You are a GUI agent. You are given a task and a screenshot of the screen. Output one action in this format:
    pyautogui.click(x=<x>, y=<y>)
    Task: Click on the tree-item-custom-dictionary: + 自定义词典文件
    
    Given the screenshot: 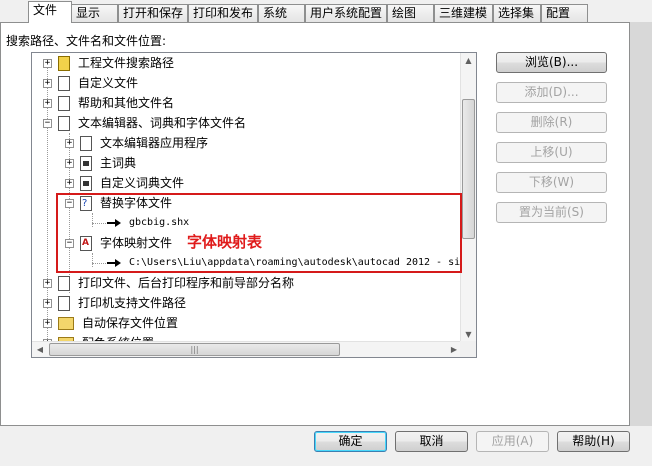 What is the action you would take?
    pyautogui.click(x=124, y=183)
    